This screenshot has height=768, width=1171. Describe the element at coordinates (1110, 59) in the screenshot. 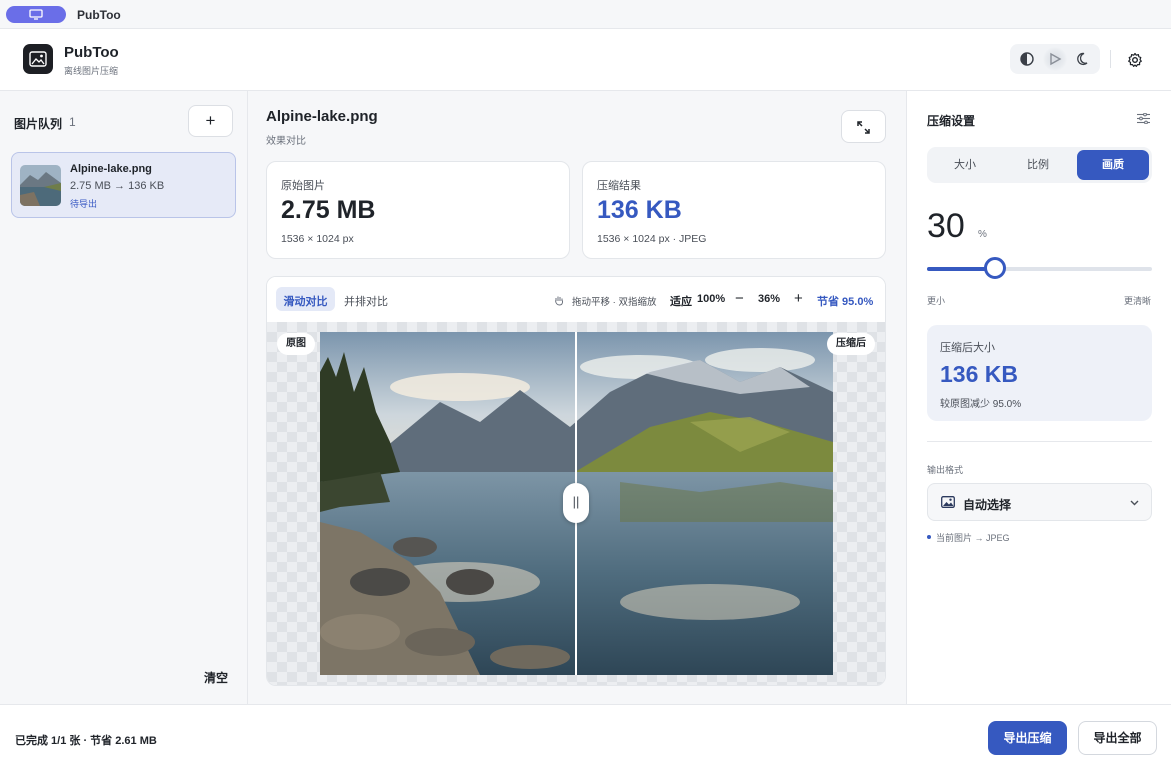

I see `header-divider` at that location.